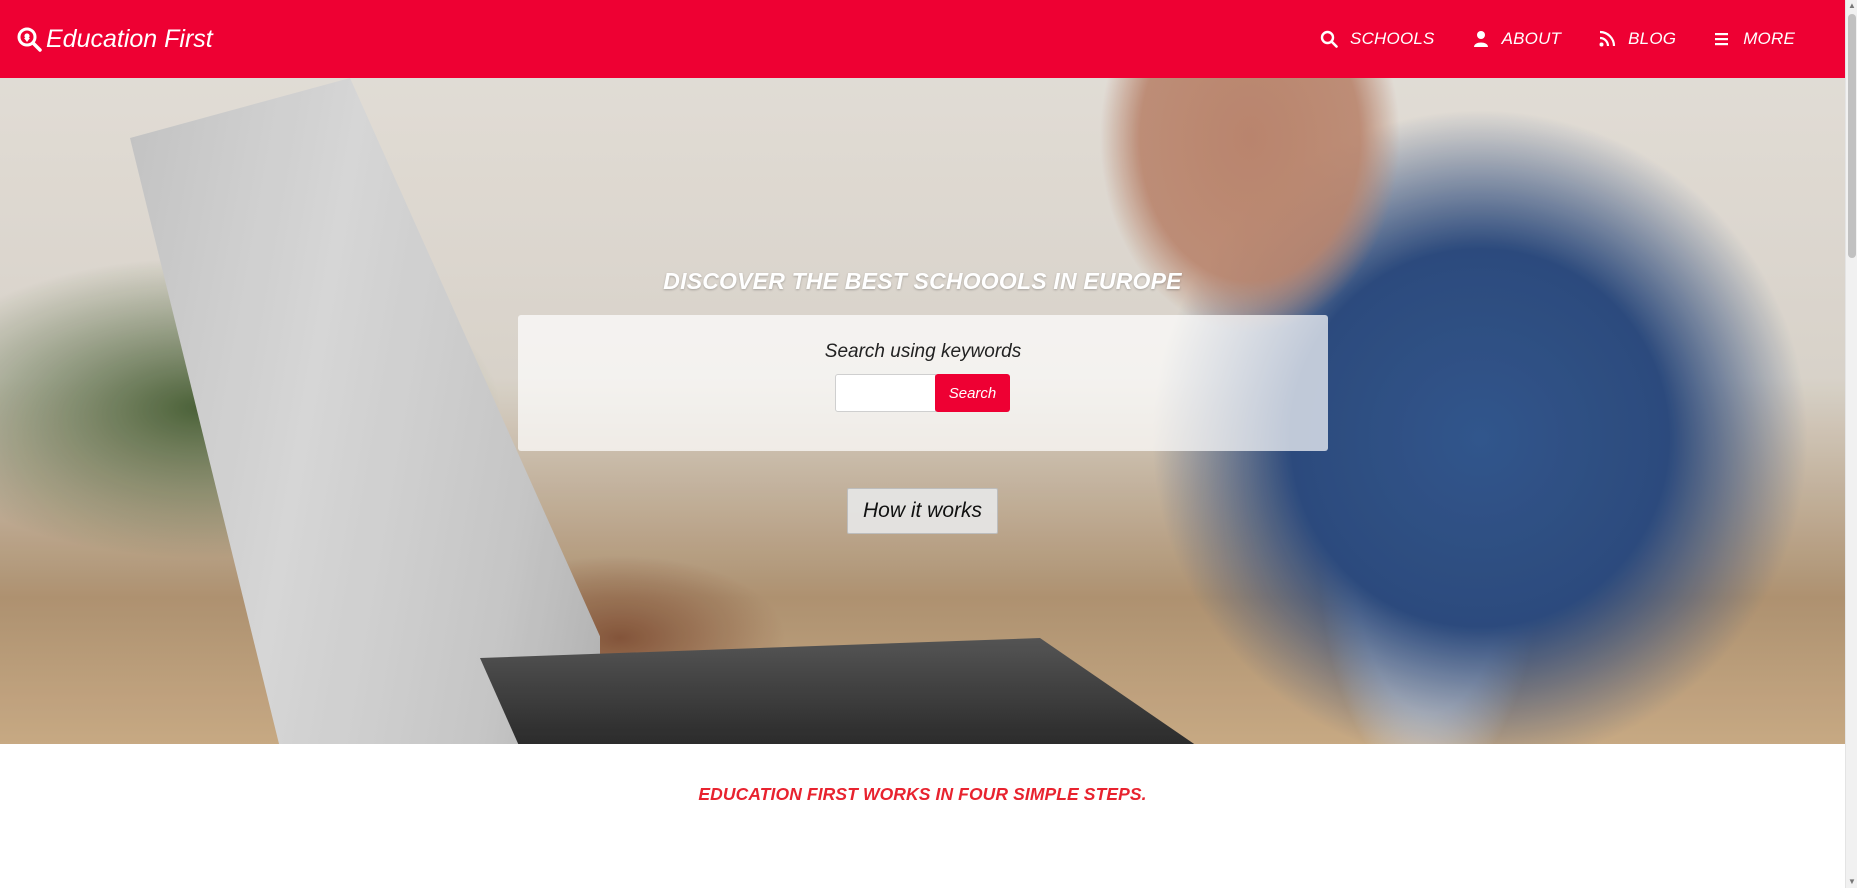 This screenshot has width=1857, height=888. I want to click on search-input, so click(885, 393).